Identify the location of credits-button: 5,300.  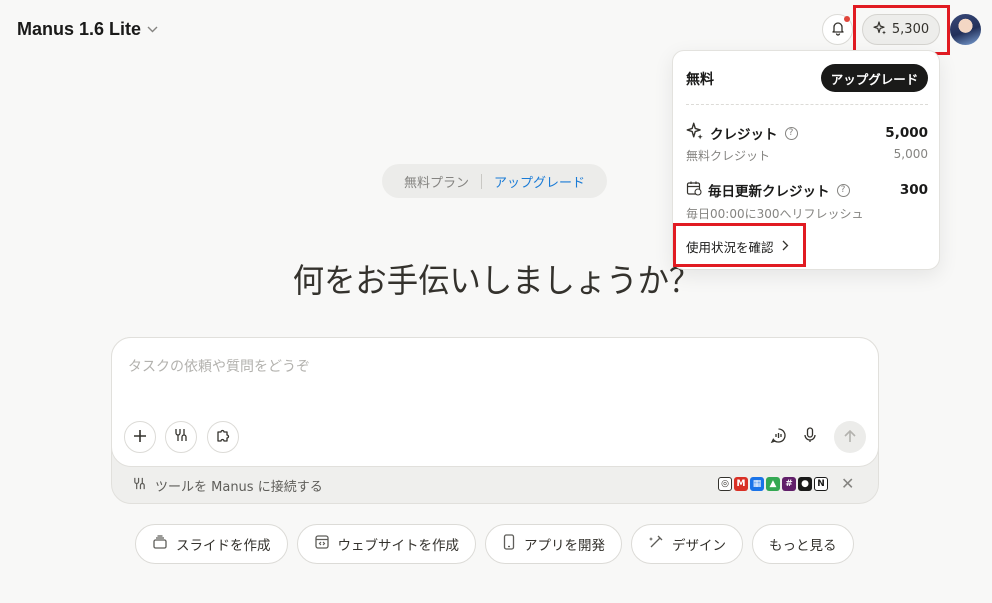
(901, 29).